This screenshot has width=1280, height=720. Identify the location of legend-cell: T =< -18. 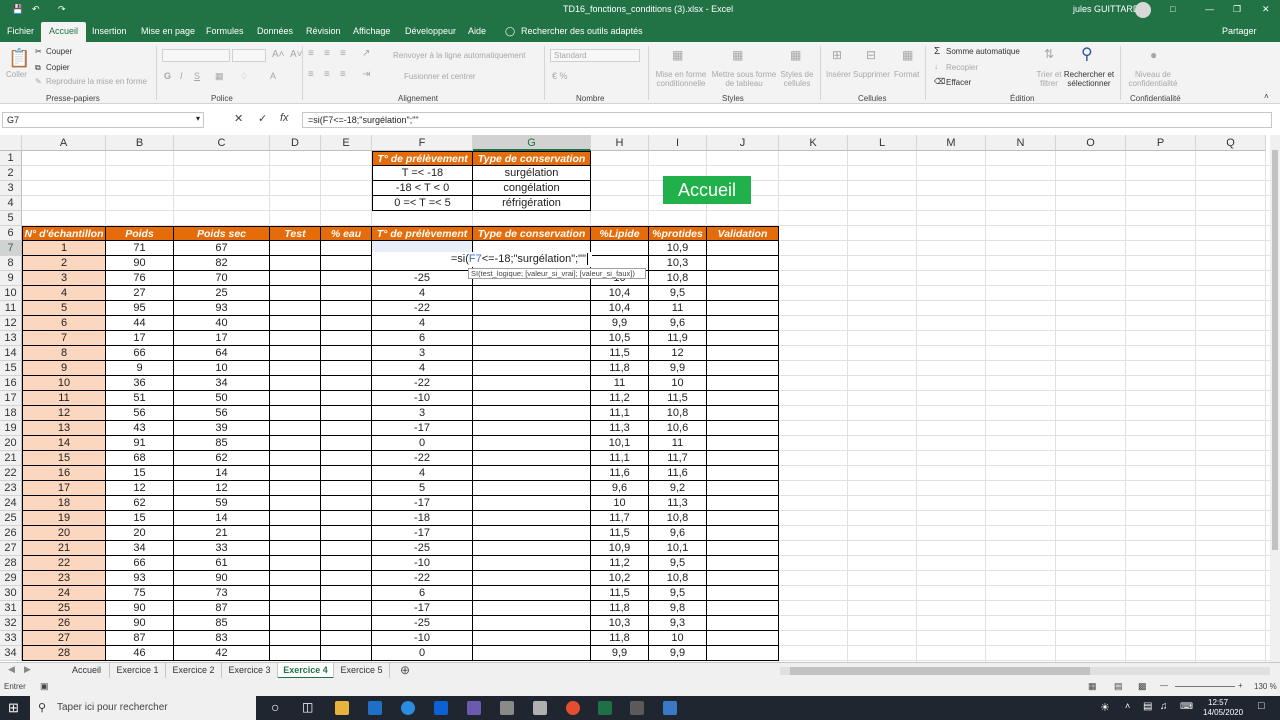
(422, 173).